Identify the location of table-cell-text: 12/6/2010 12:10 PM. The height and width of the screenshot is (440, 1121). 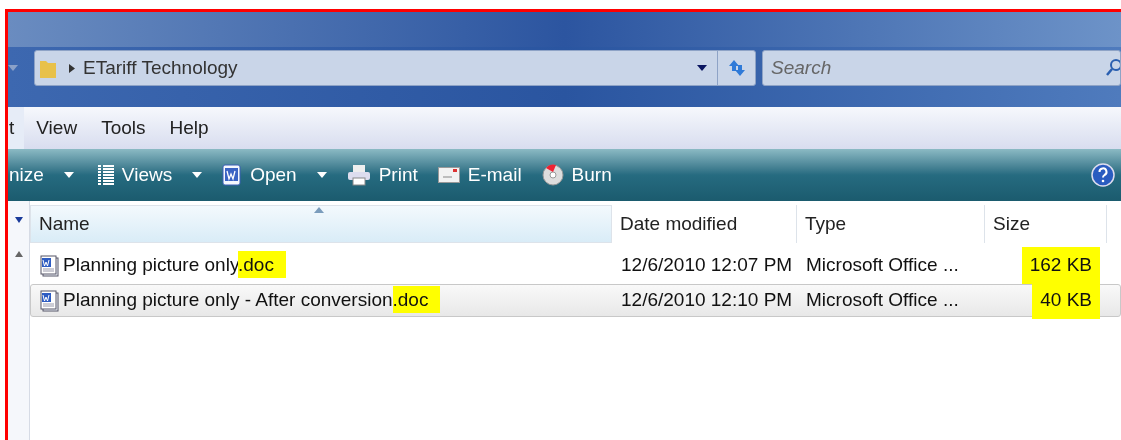
(707, 300).